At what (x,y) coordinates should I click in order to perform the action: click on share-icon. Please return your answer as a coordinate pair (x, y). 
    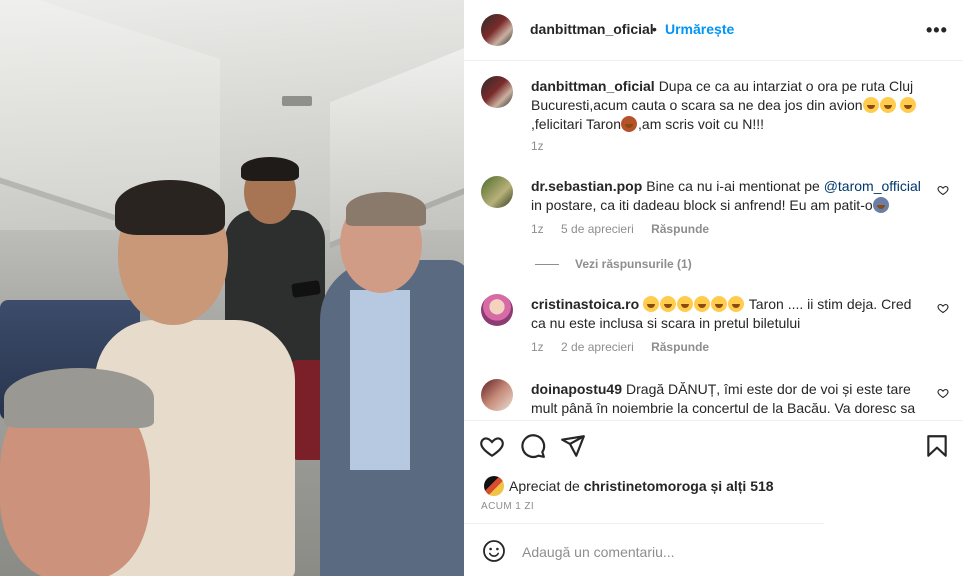
    Looking at the image, I should click on (573, 446).